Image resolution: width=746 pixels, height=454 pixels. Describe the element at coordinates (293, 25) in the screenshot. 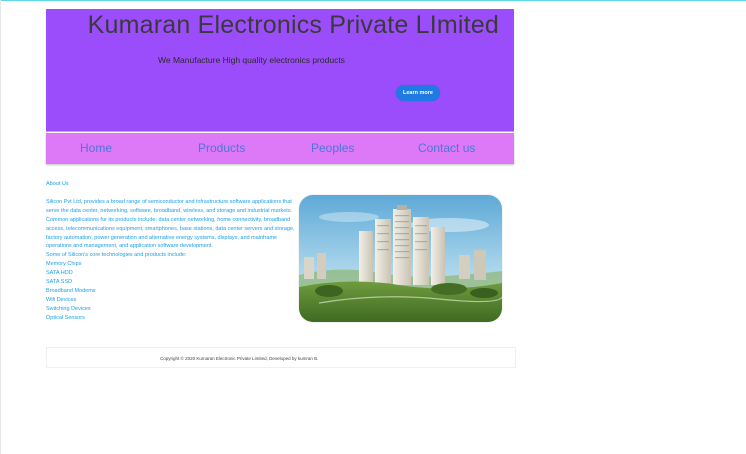

I see `site-title: Kumaran Electronics Private LImited` at that location.